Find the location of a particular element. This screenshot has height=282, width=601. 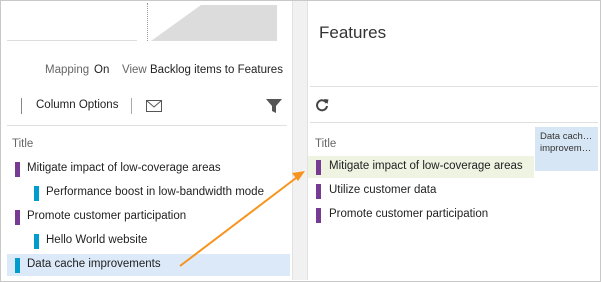

feature-row-drop-target: Mitigate impact of low-coverage areas is located at coordinates (421, 167).